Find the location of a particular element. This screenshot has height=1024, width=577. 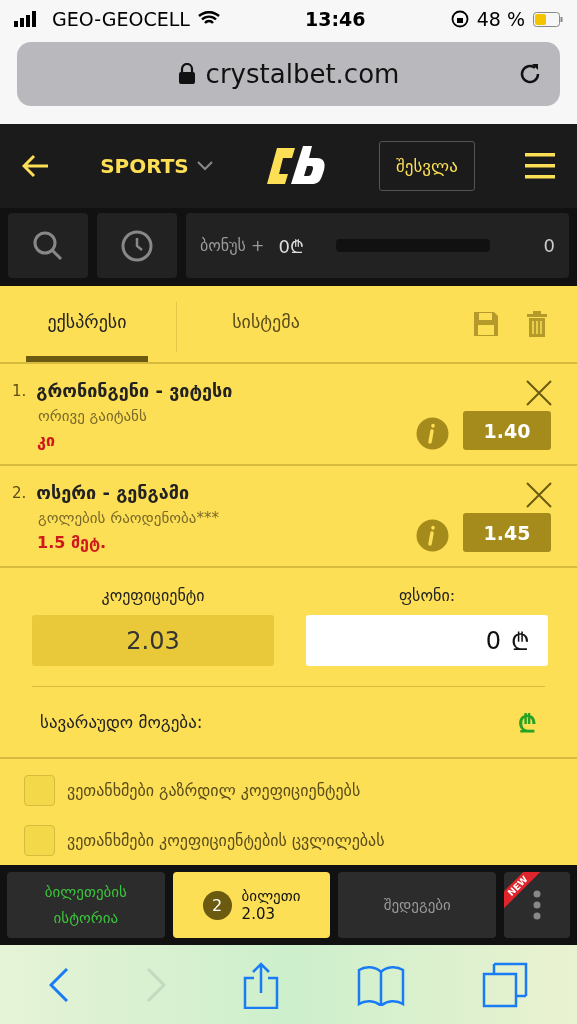

login-button: შესვლა is located at coordinates (427, 166).